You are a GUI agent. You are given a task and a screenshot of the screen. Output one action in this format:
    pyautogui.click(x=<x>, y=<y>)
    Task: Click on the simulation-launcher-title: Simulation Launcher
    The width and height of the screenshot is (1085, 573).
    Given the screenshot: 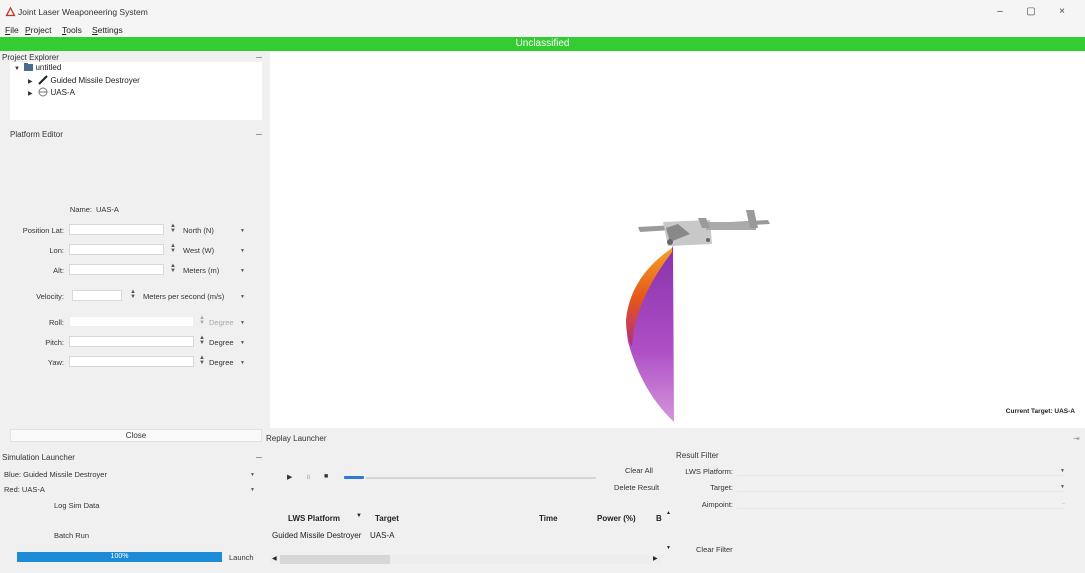 What is the action you would take?
    pyautogui.click(x=38, y=457)
    